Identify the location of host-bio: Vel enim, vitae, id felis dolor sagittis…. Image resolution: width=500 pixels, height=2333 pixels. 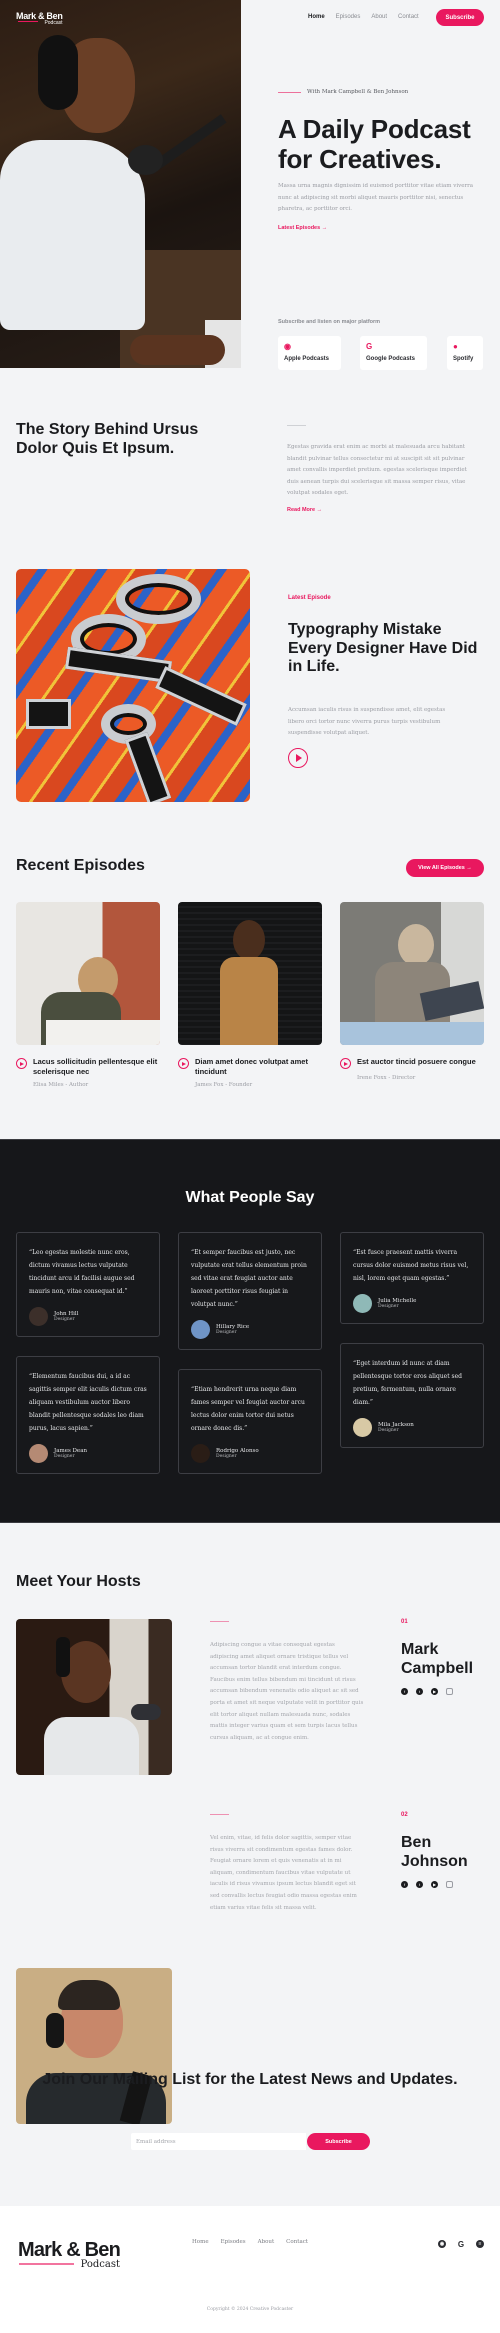
(283, 1873).